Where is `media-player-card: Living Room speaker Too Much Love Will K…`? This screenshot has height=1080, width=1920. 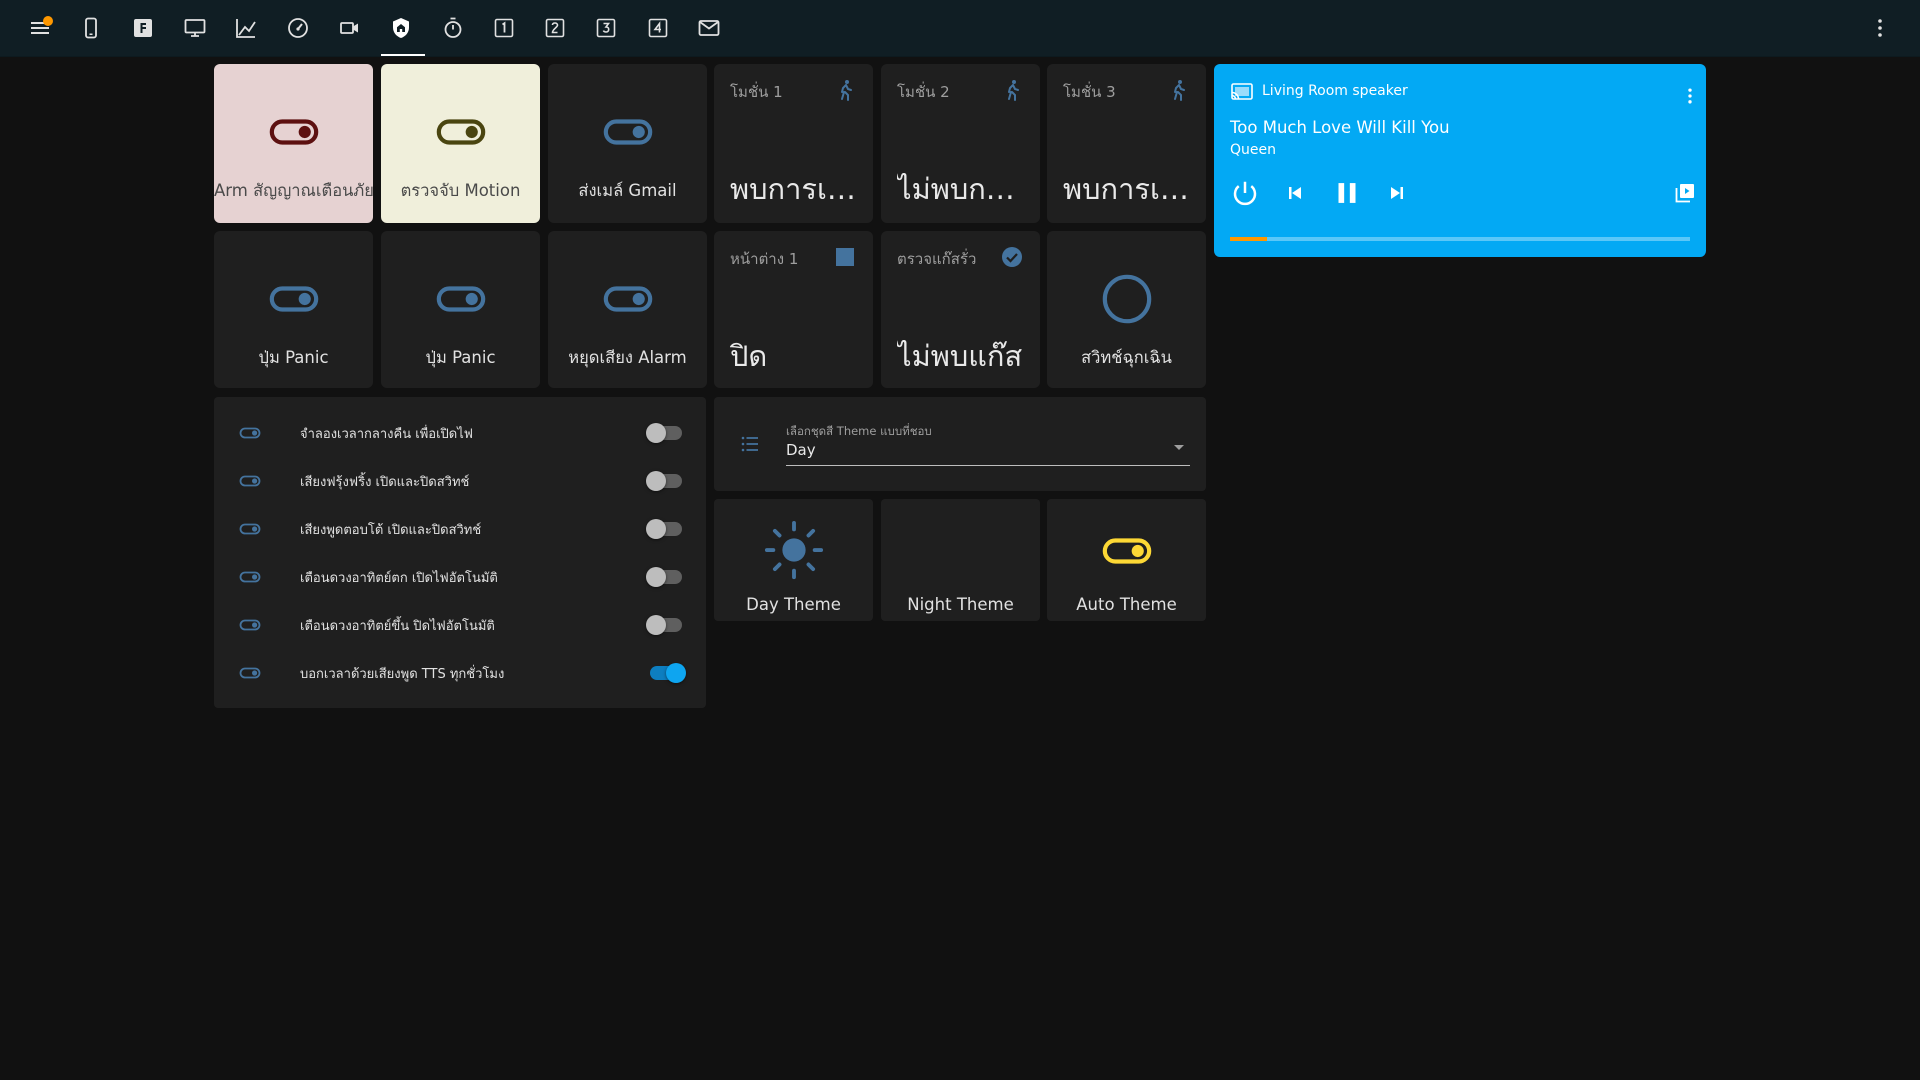 media-player-card: Living Room speaker Too Much Love Will K… is located at coordinates (1460, 160).